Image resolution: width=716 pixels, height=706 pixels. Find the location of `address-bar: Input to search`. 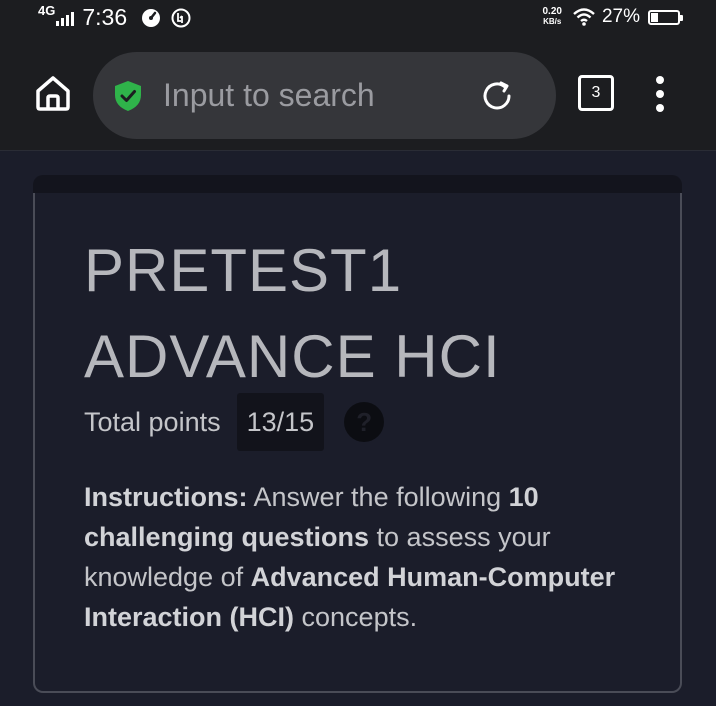

address-bar: Input to search is located at coordinates (324, 95).